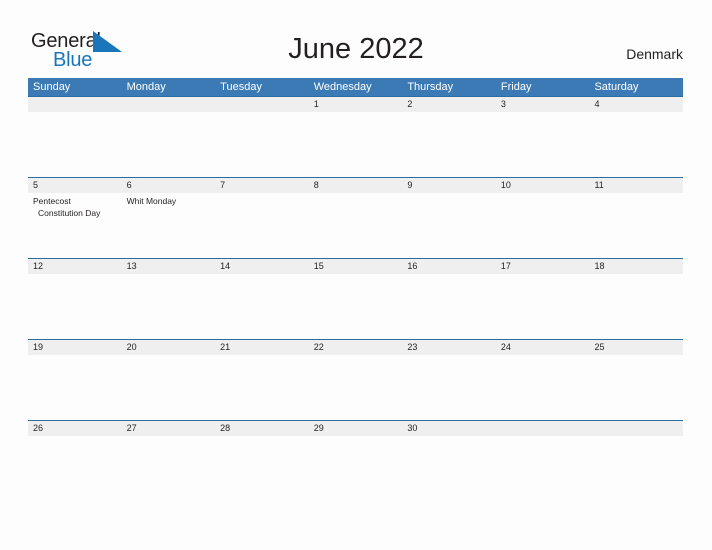  I want to click on day-number: 17, so click(543, 266).